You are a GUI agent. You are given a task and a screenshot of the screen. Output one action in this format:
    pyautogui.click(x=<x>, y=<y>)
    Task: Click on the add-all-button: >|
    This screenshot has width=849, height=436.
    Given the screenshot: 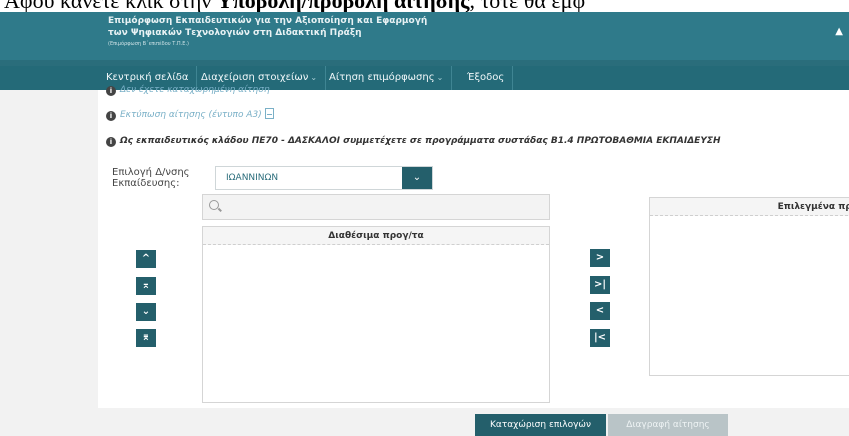 What is the action you would take?
    pyautogui.click(x=600, y=285)
    